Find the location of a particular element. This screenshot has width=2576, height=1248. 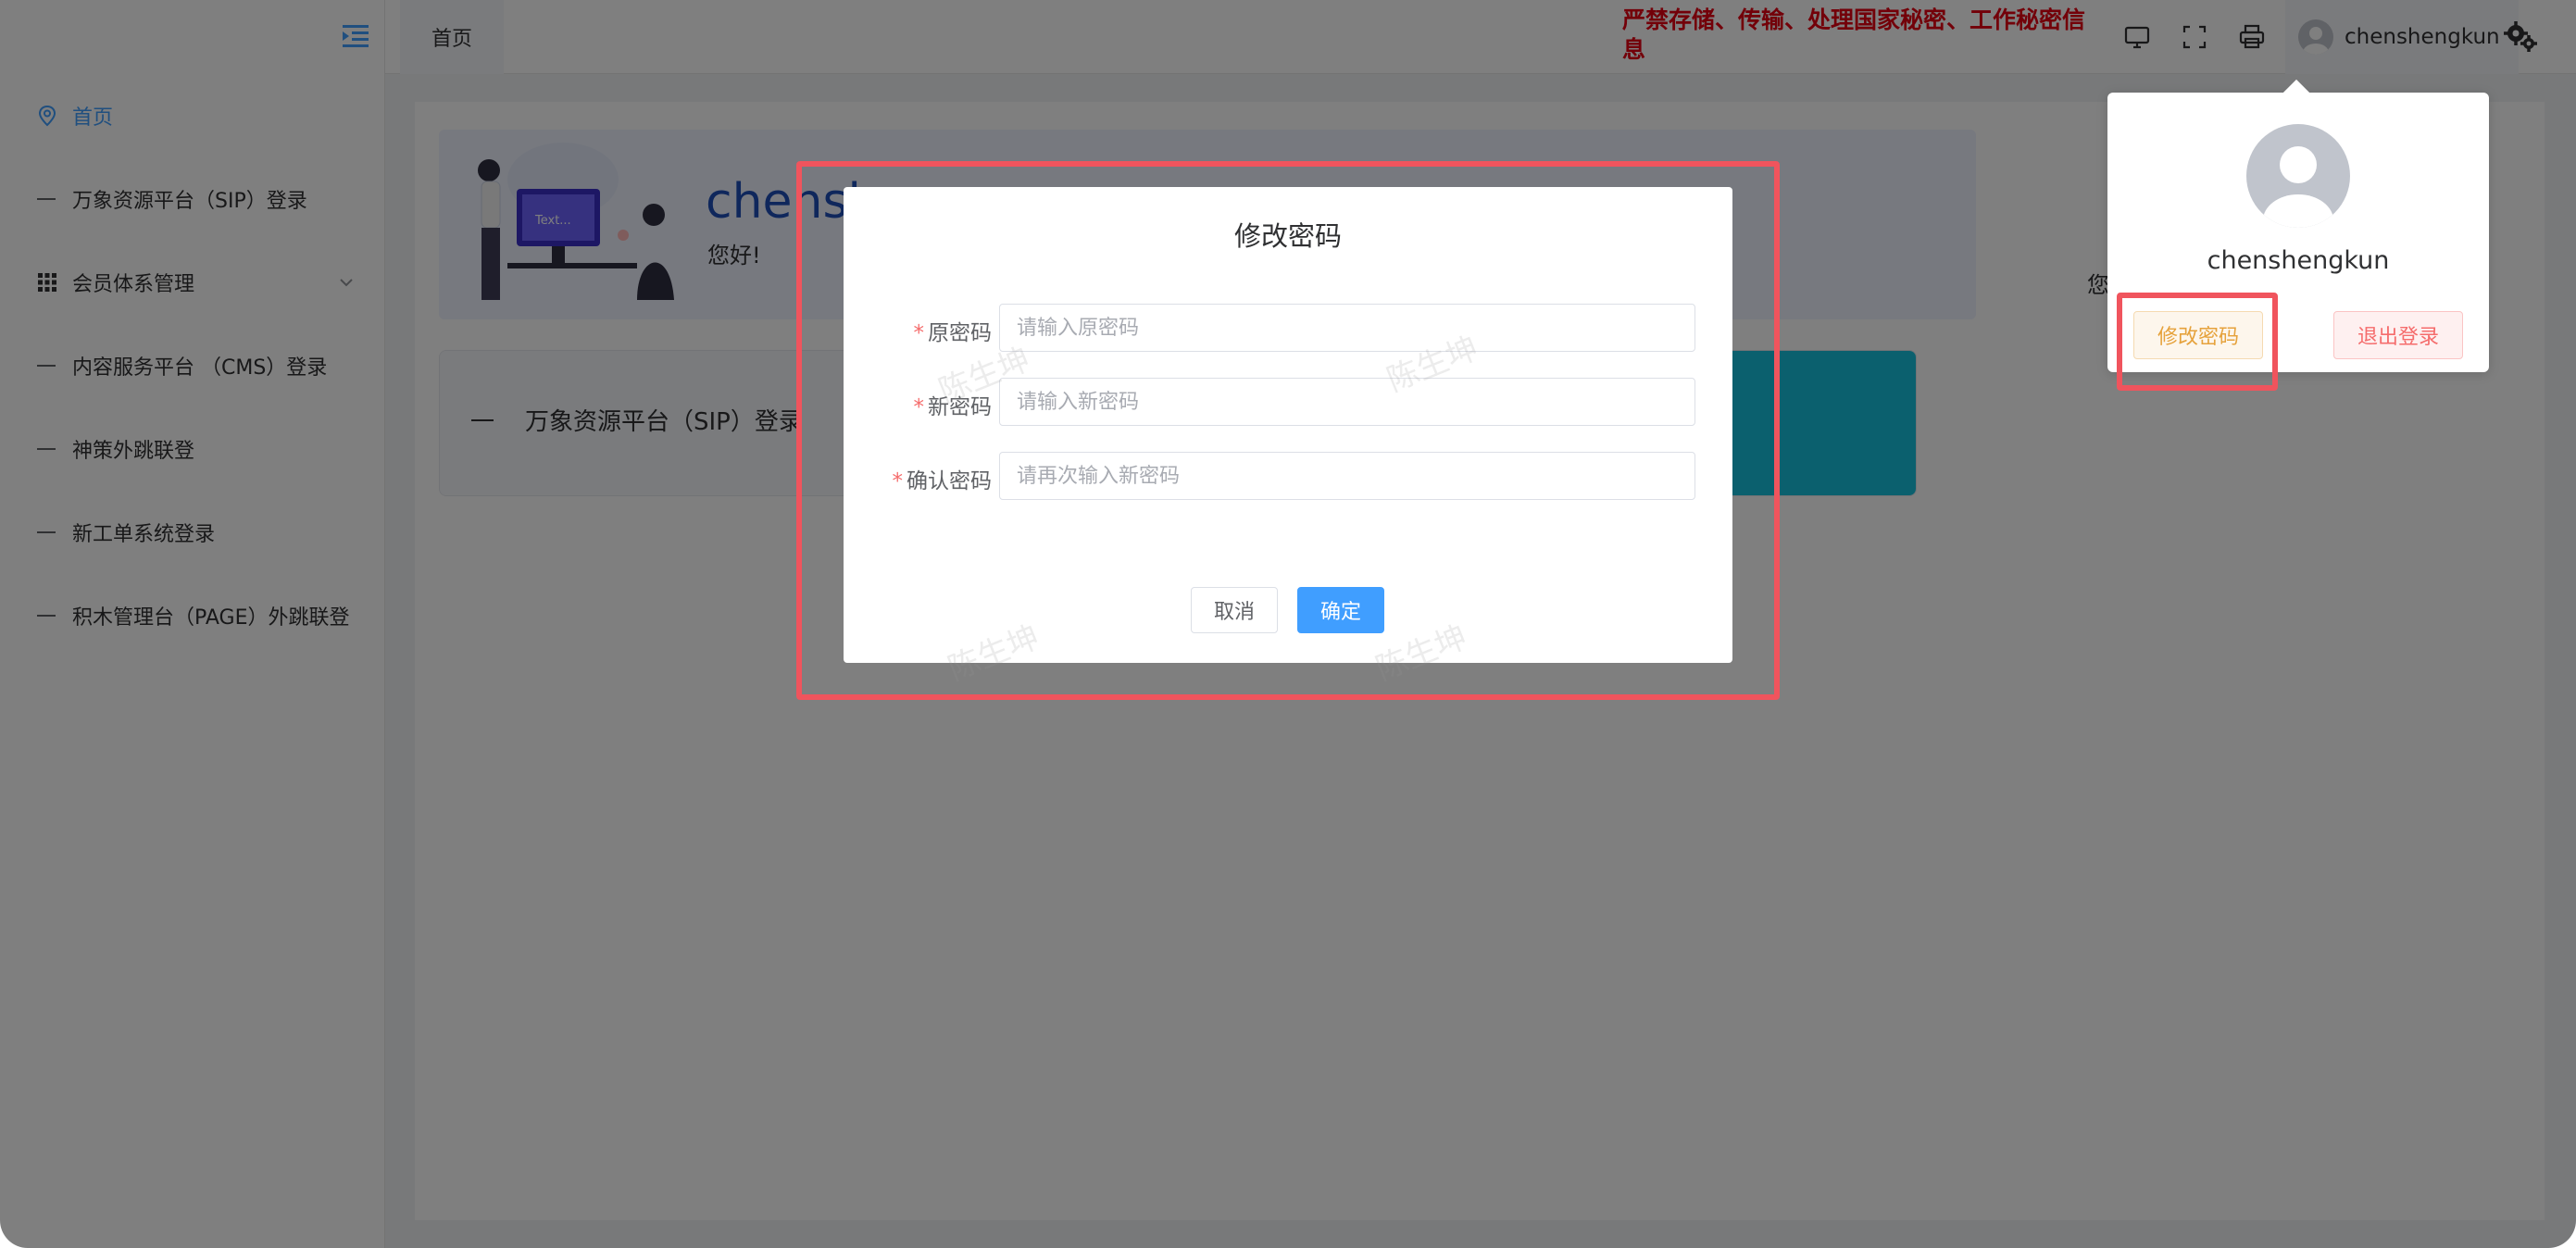

avatar-large is located at coordinates (2298, 176).